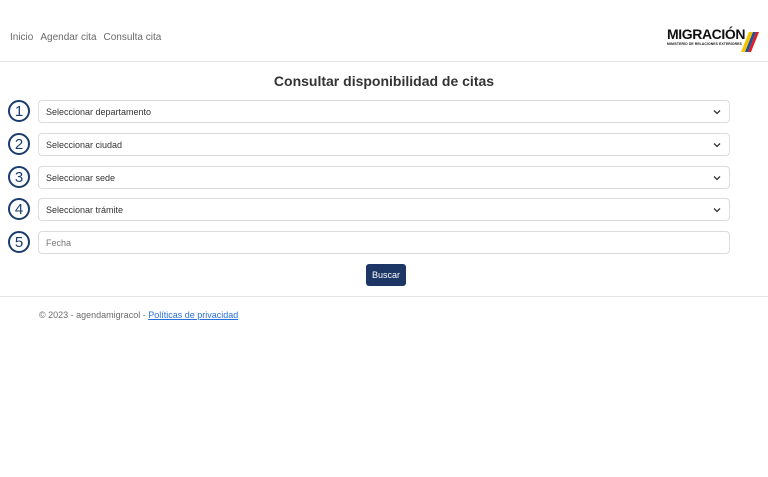 Image resolution: width=768 pixels, height=477 pixels. Describe the element at coordinates (133, 37) in the screenshot. I see `nav-link-consulta-cita: Consulta cita` at that location.